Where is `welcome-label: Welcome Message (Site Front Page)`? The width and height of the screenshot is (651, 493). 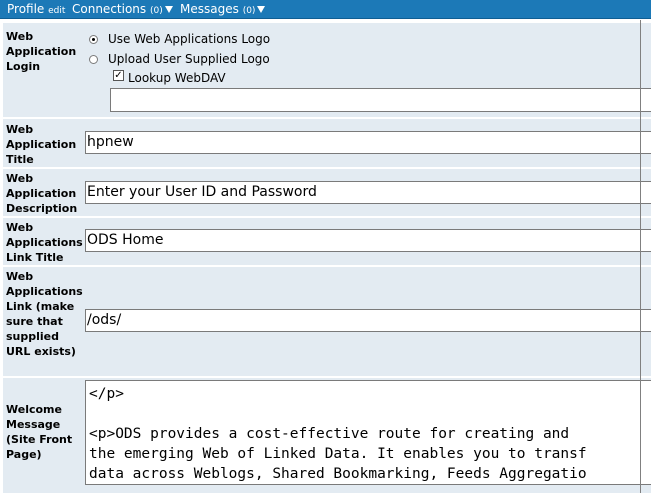
welcome-label: Welcome Message (Site Front Page) is located at coordinates (39, 432).